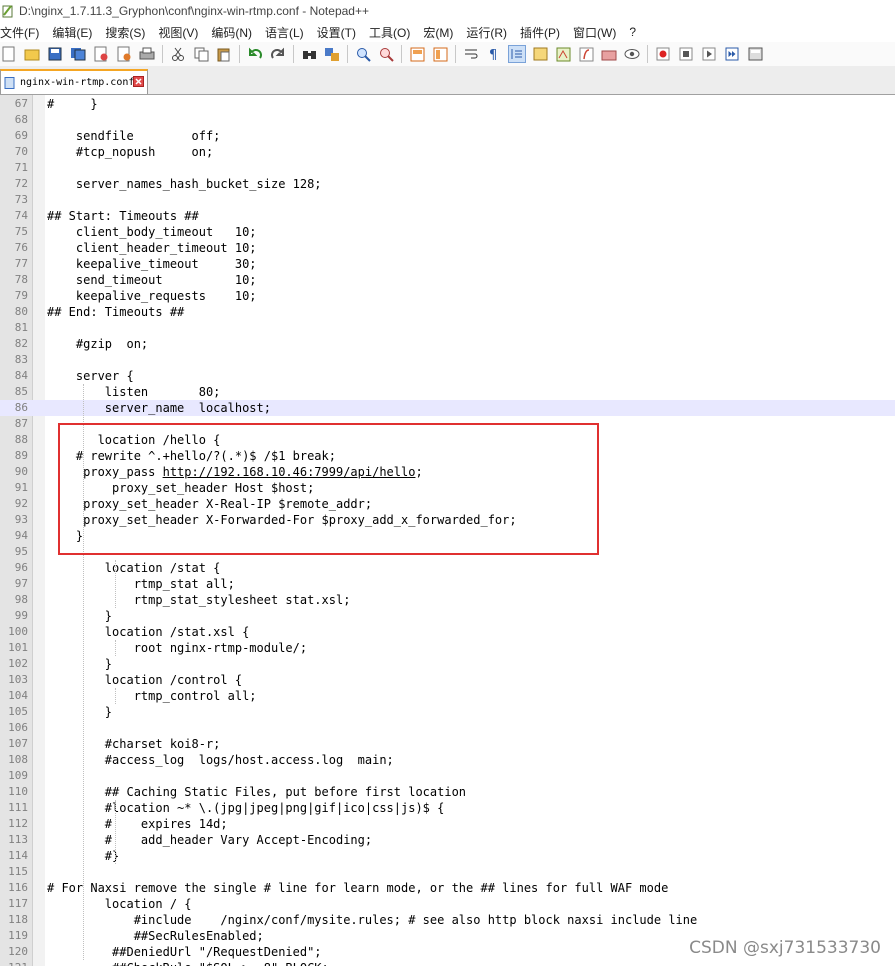 This screenshot has height=966, width=895. Describe the element at coordinates (138, 81) in the screenshot. I see `close-icon` at that location.